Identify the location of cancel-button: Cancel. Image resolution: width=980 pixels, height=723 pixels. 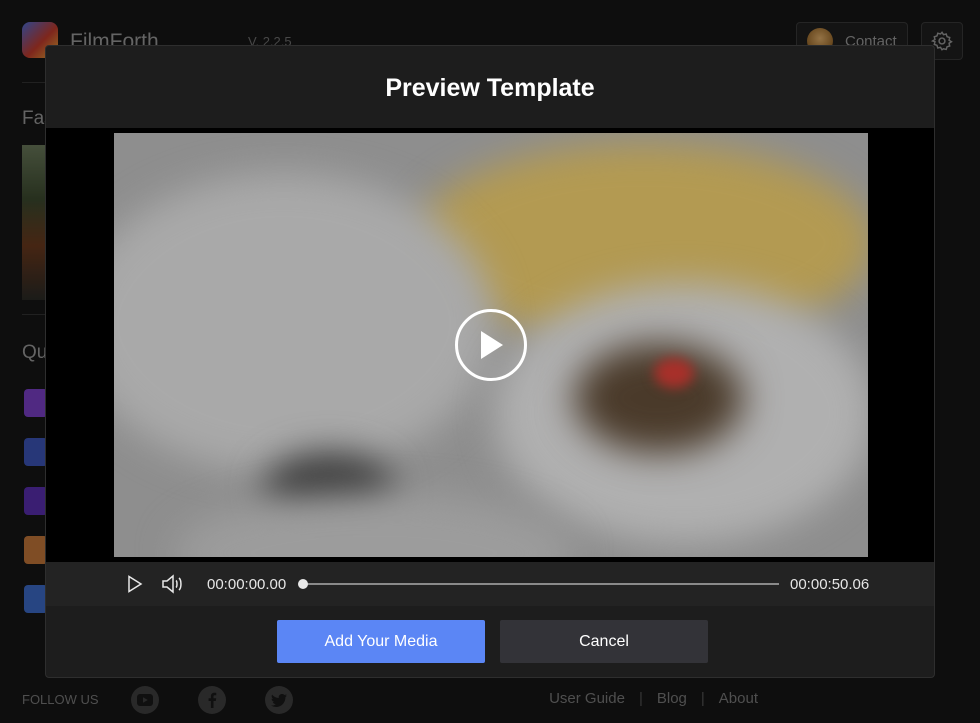
(604, 641).